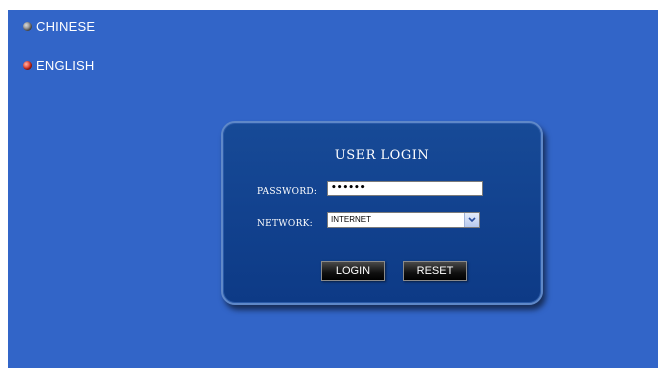 The image size is (664, 376). Describe the element at coordinates (27, 26) in the screenshot. I see `grey-dot-icon` at that location.